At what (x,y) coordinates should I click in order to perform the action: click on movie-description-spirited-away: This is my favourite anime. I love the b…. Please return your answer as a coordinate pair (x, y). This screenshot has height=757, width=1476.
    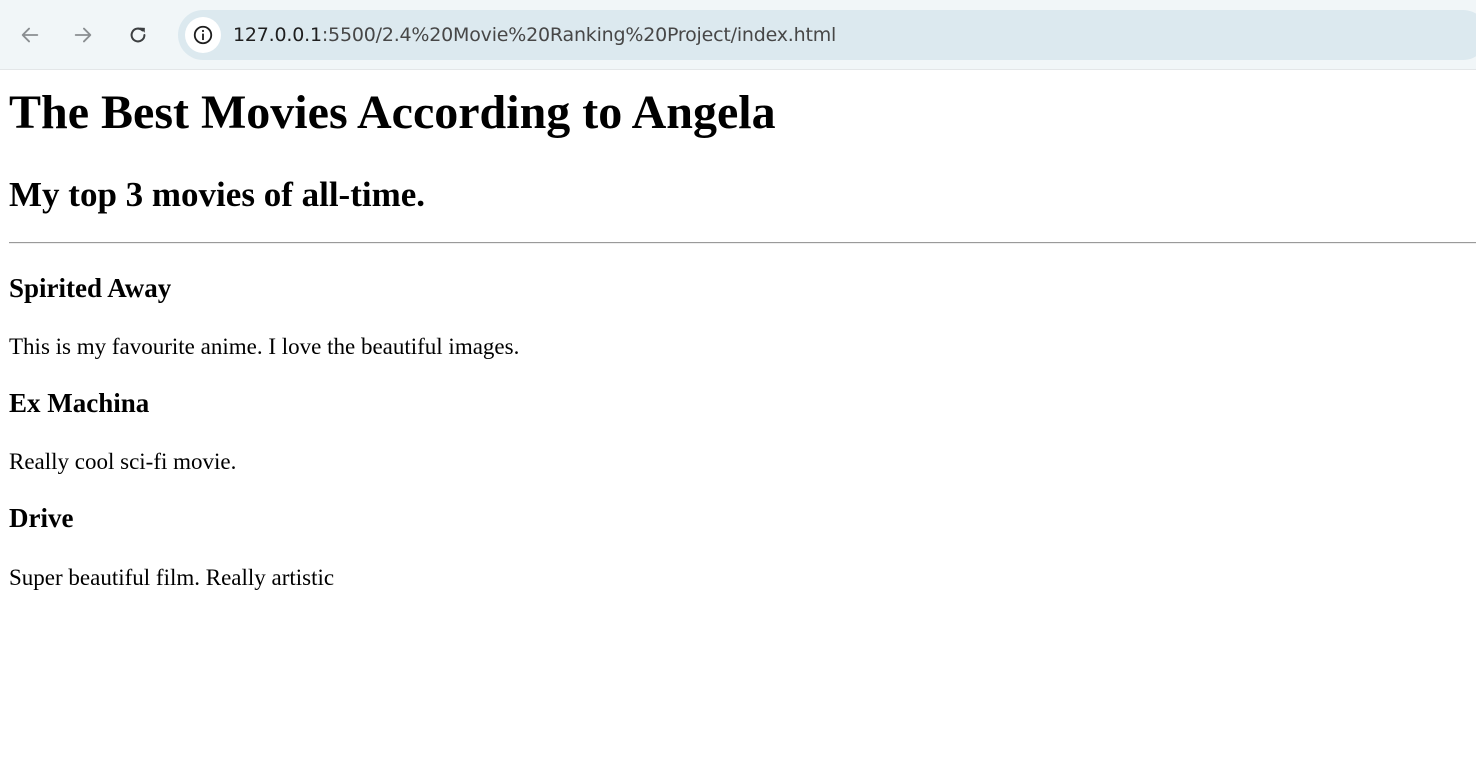
    Looking at the image, I should click on (264, 346).